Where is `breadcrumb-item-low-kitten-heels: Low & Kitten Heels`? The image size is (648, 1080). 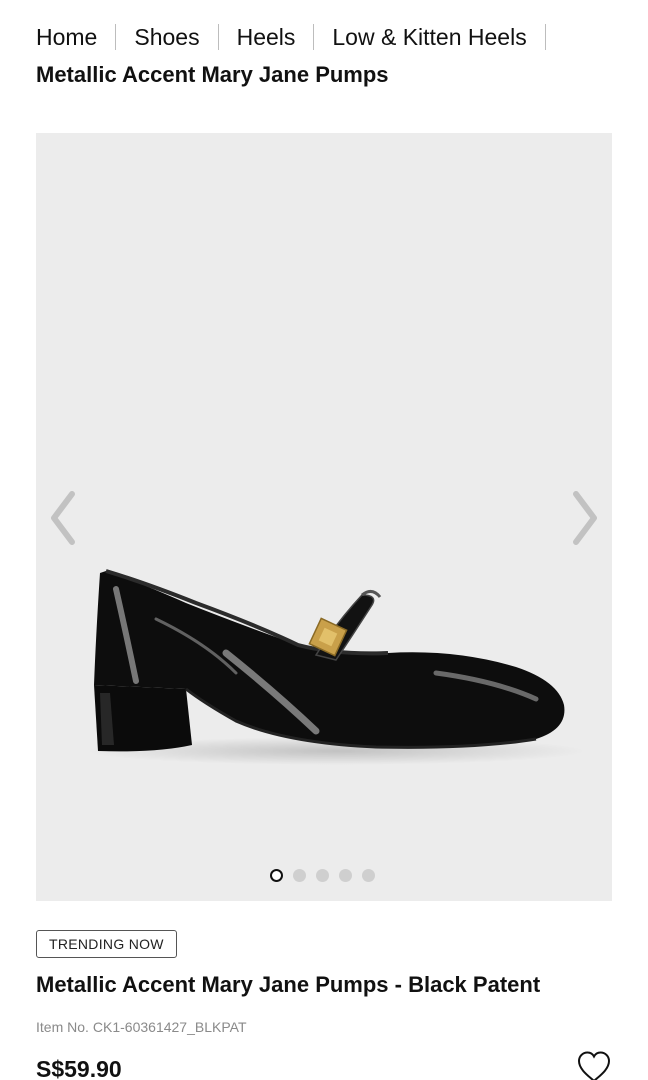
breadcrumb-item-low-kitten-heels: Low & Kitten Heels is located at coordinates (429, 37).